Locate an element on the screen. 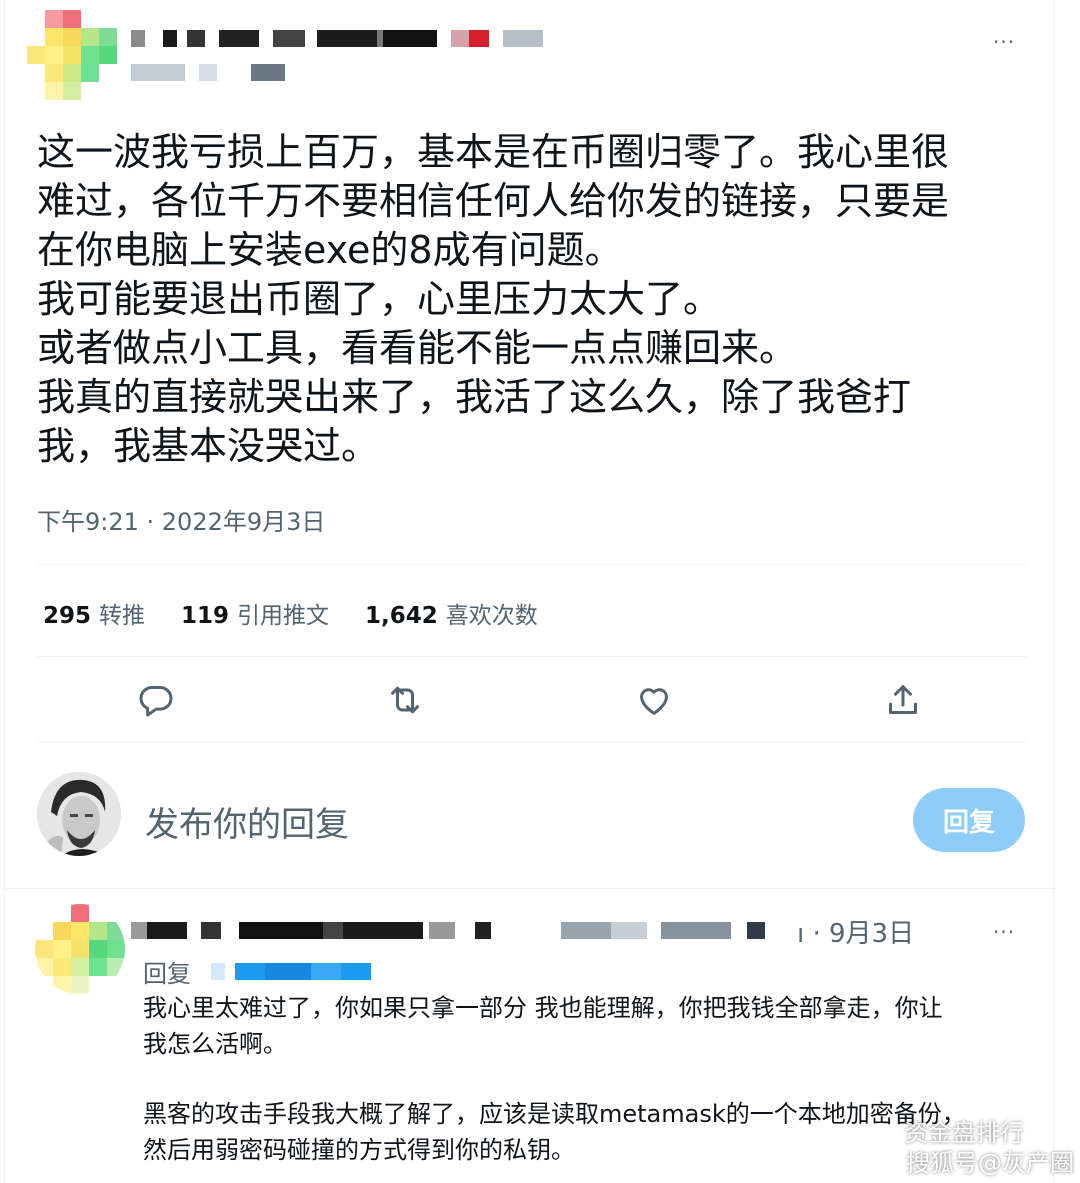 This screenshot has width=1080, height=1183. watermark: 资金盘排行 搜狐号@灰产圈 is located at coordinates (972, 1147).